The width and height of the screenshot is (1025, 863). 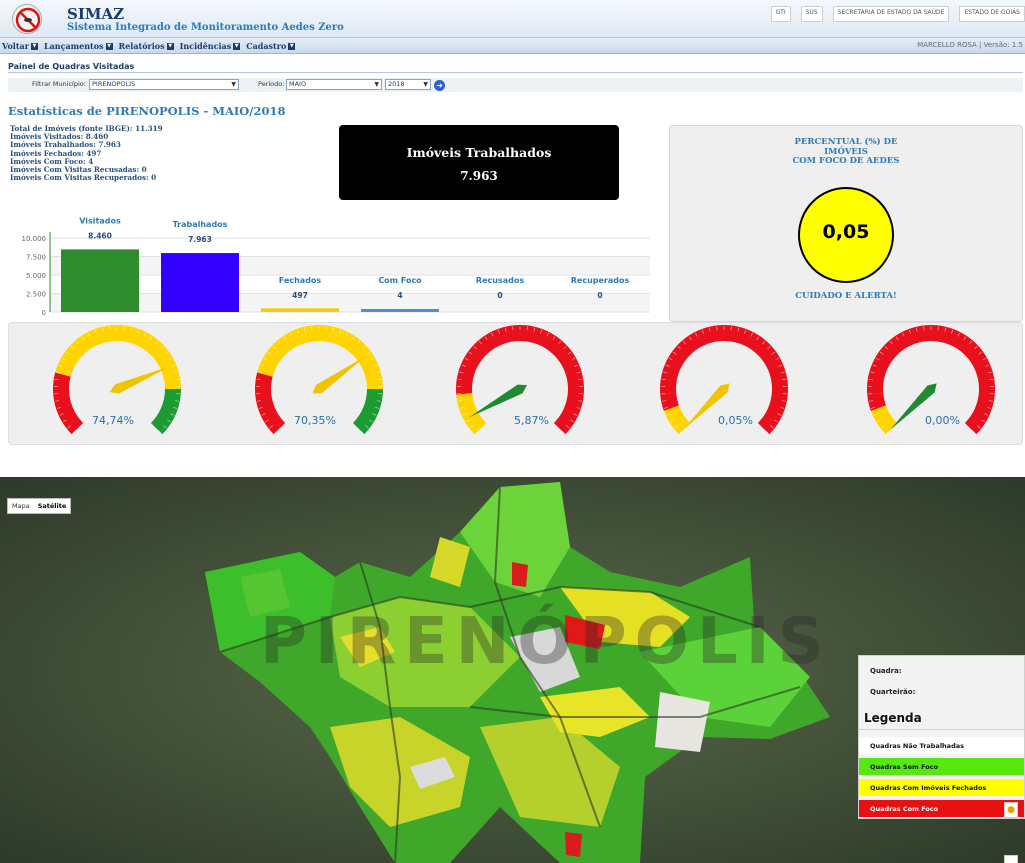 I want to click on bar-trabalhados, so click(x=200, y=282).